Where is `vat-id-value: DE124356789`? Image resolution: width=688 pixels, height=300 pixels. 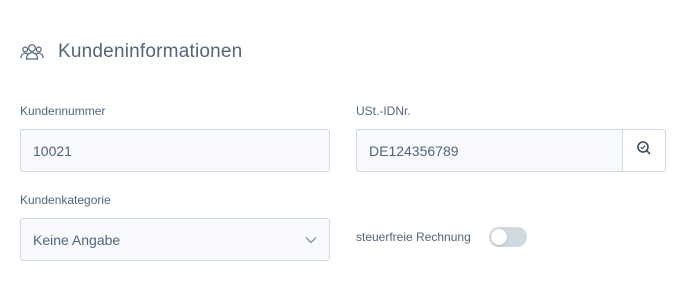
vat-id-value: DE124356789 is located at coordinates (414, 150).